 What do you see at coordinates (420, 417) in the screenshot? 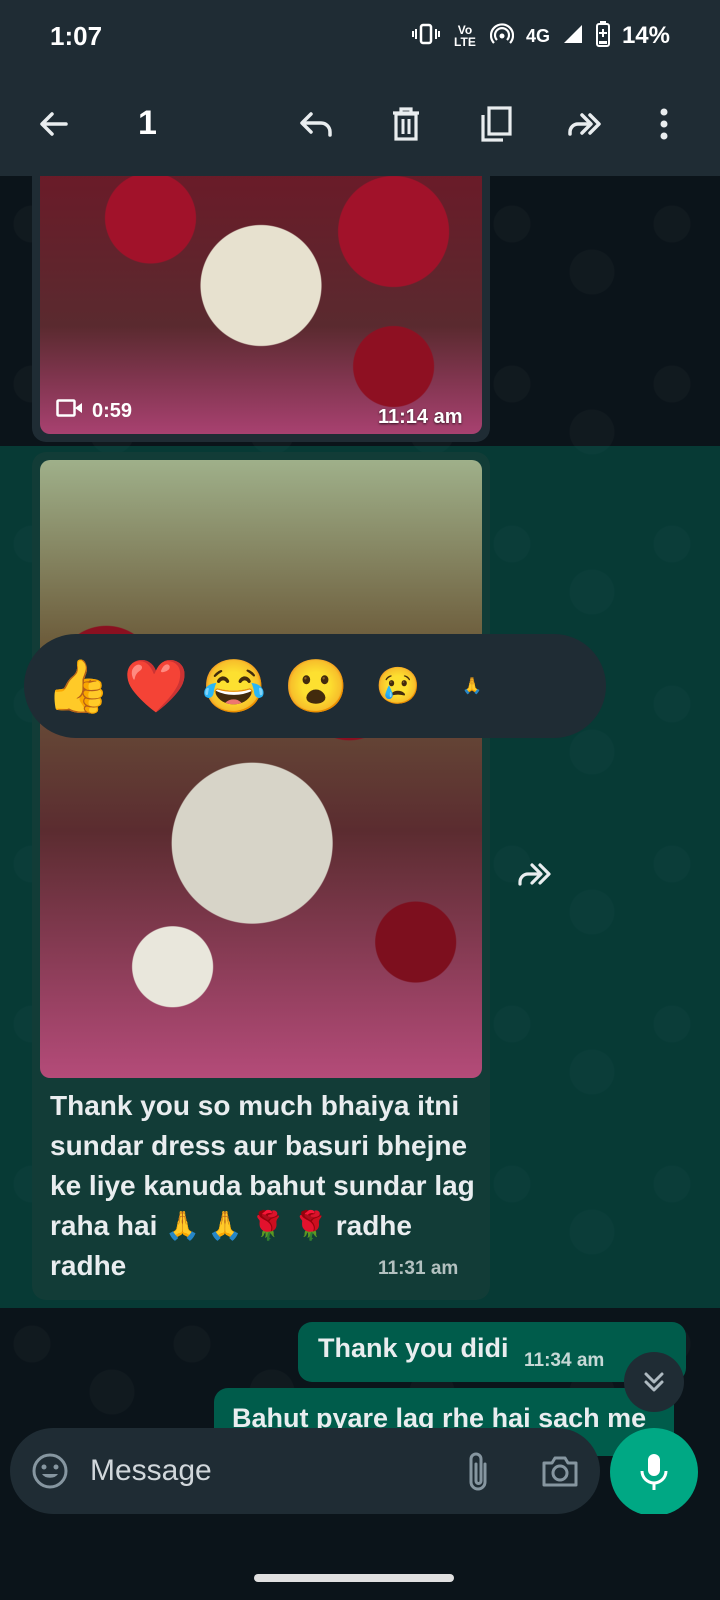
I see `video-message-time: 11:14 am` at bounding box center [420, 417].